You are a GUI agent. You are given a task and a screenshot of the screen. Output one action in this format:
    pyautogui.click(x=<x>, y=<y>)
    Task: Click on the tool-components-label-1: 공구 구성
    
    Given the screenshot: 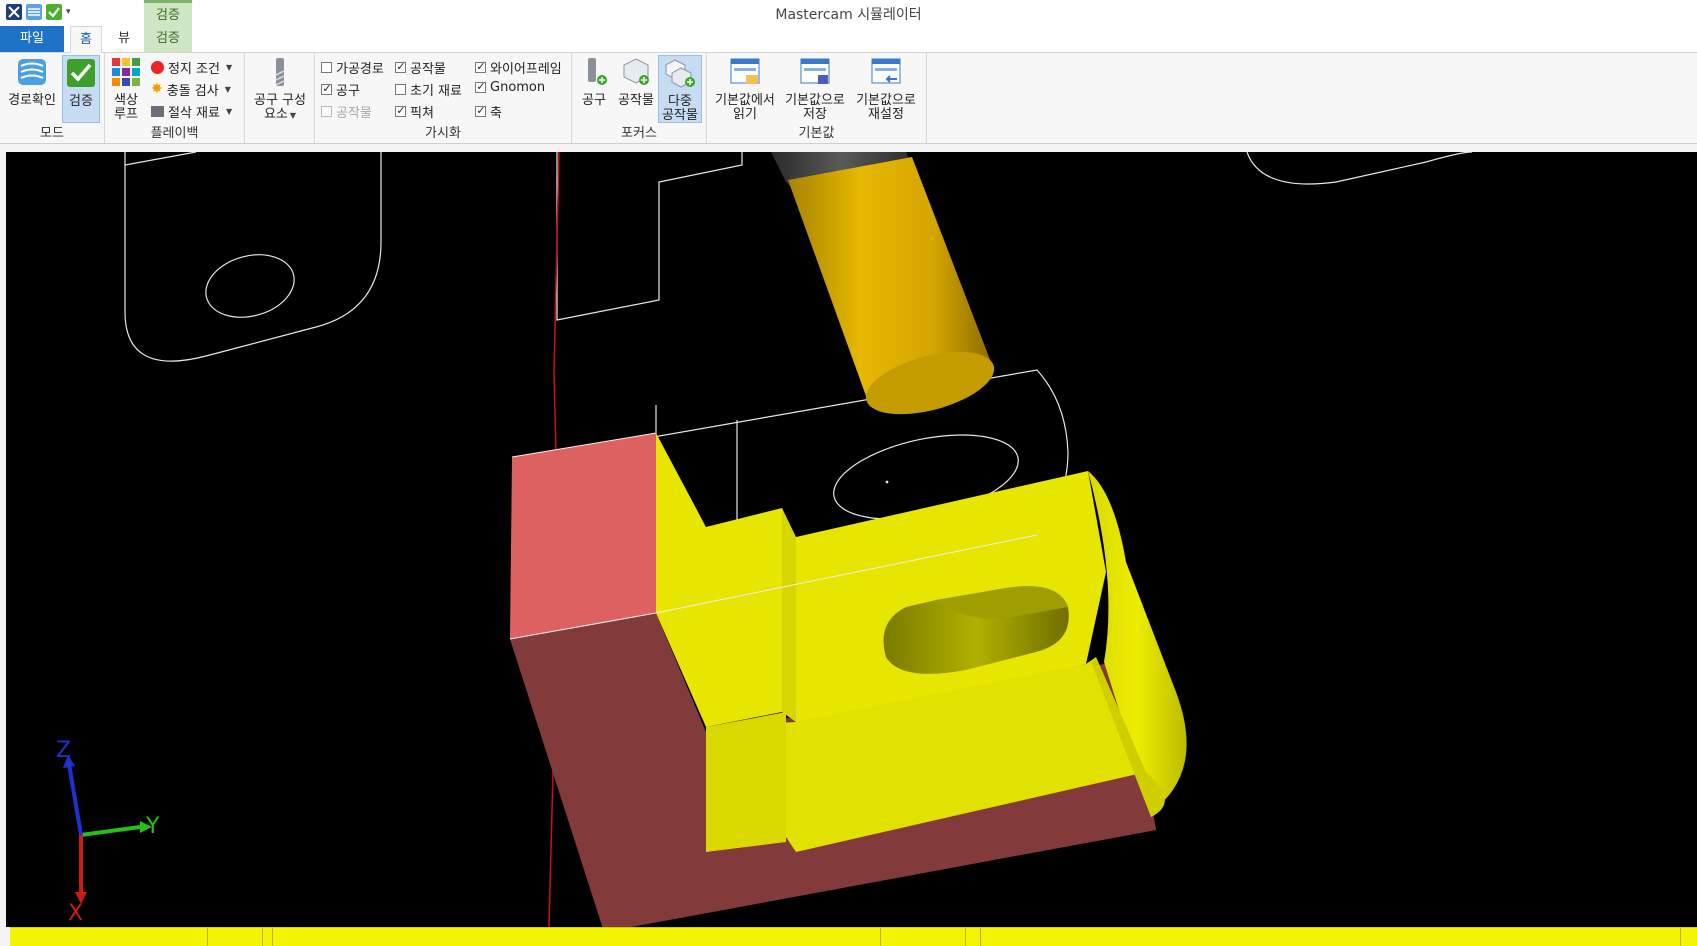 What is the action you would take?
    pyautogui.click(x=280, y=100)
    